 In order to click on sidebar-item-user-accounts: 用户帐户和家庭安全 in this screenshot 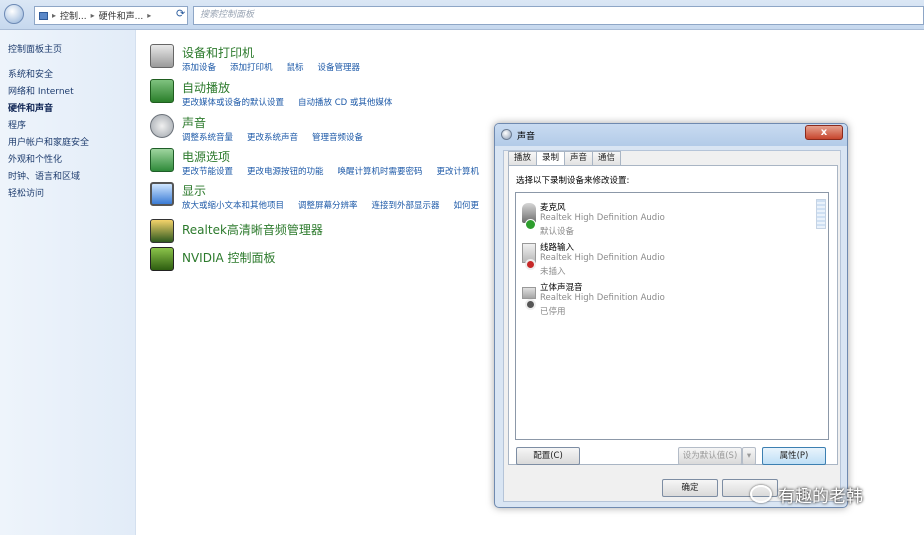, I will do `click(48, 141)`.